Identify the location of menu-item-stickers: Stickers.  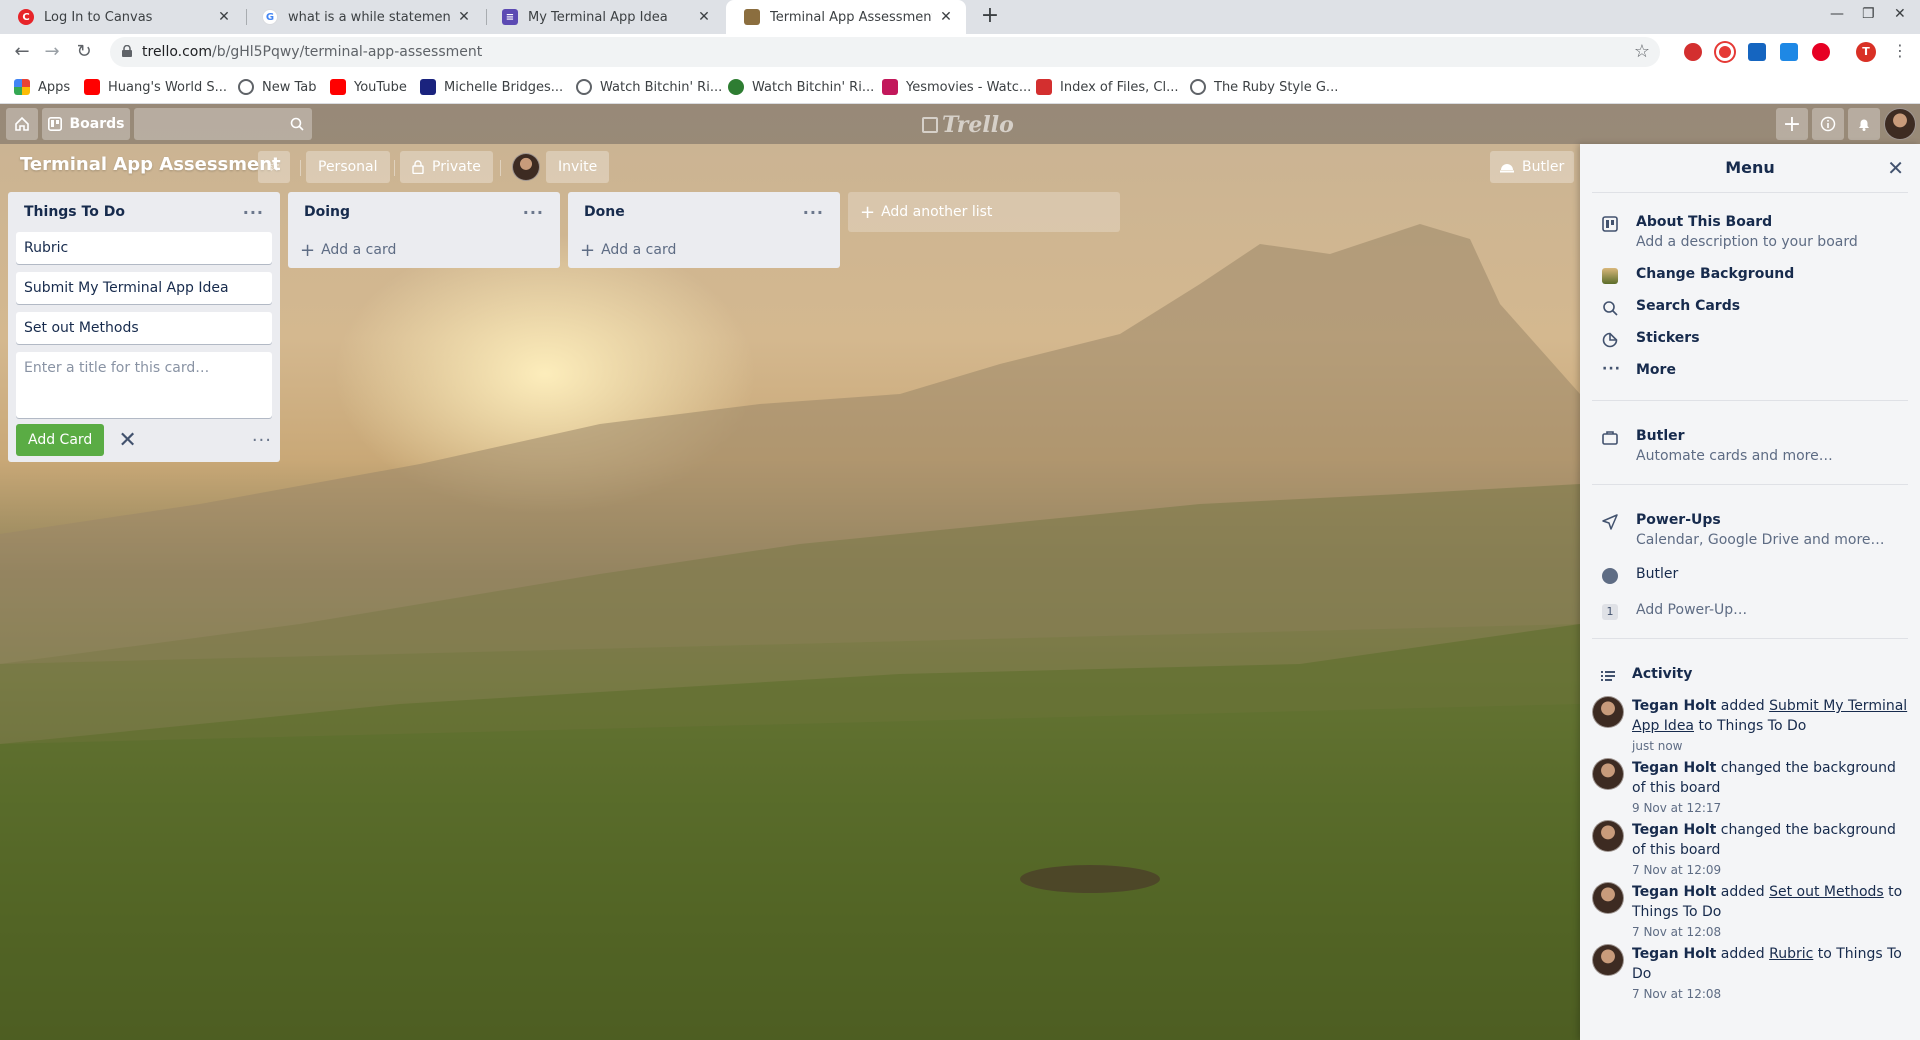
(1750, 341).